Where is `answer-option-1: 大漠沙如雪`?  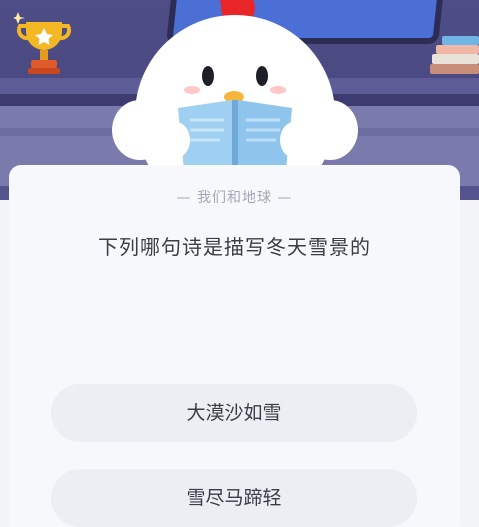
answer-option-1: 大漠沙如雪 is located at coordinates (234, 413).